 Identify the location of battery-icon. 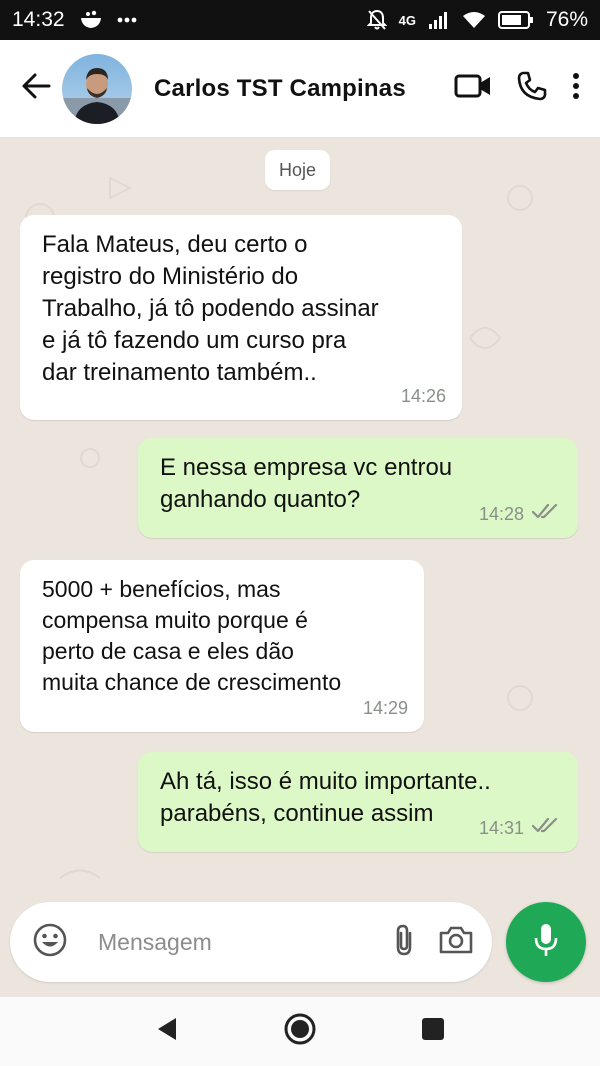
(515, 20).